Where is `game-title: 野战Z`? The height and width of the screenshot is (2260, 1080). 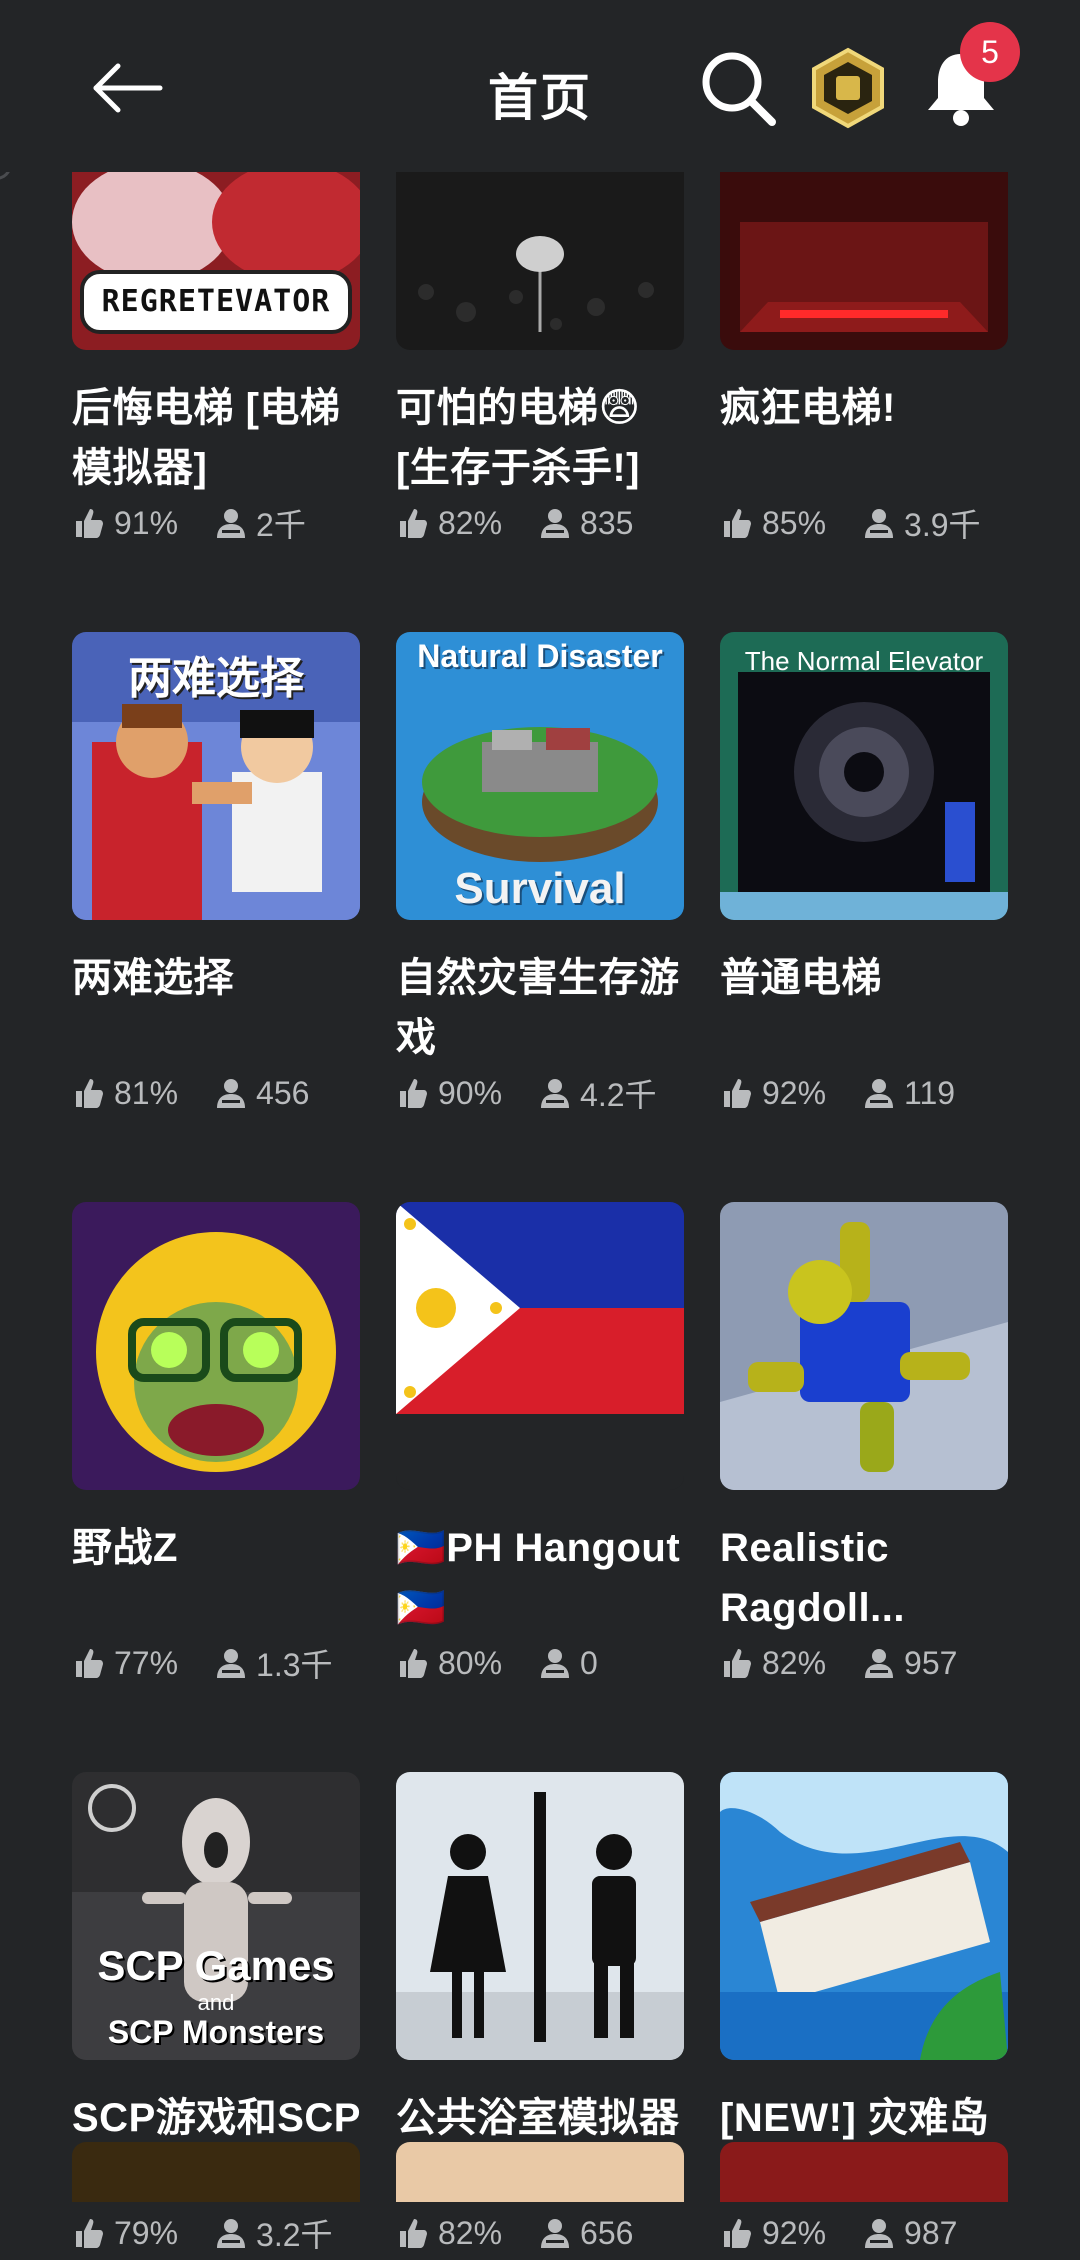 game-title: 野战Z is located at coordinates (125, 1548).